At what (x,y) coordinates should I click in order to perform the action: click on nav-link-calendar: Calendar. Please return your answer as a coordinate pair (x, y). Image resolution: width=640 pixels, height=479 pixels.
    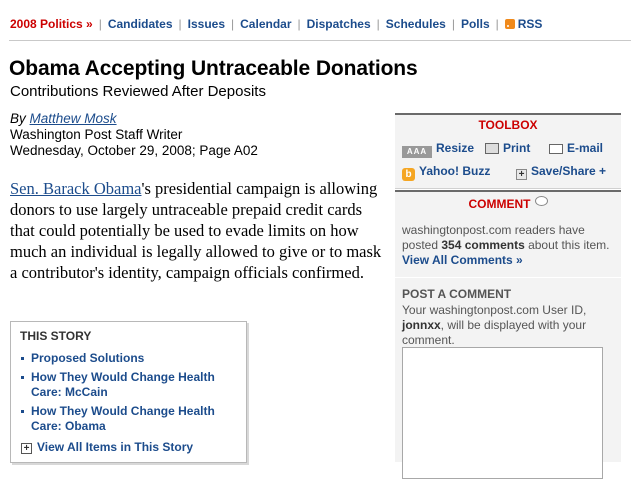
    Looking at the image, I should click on (265, 24).